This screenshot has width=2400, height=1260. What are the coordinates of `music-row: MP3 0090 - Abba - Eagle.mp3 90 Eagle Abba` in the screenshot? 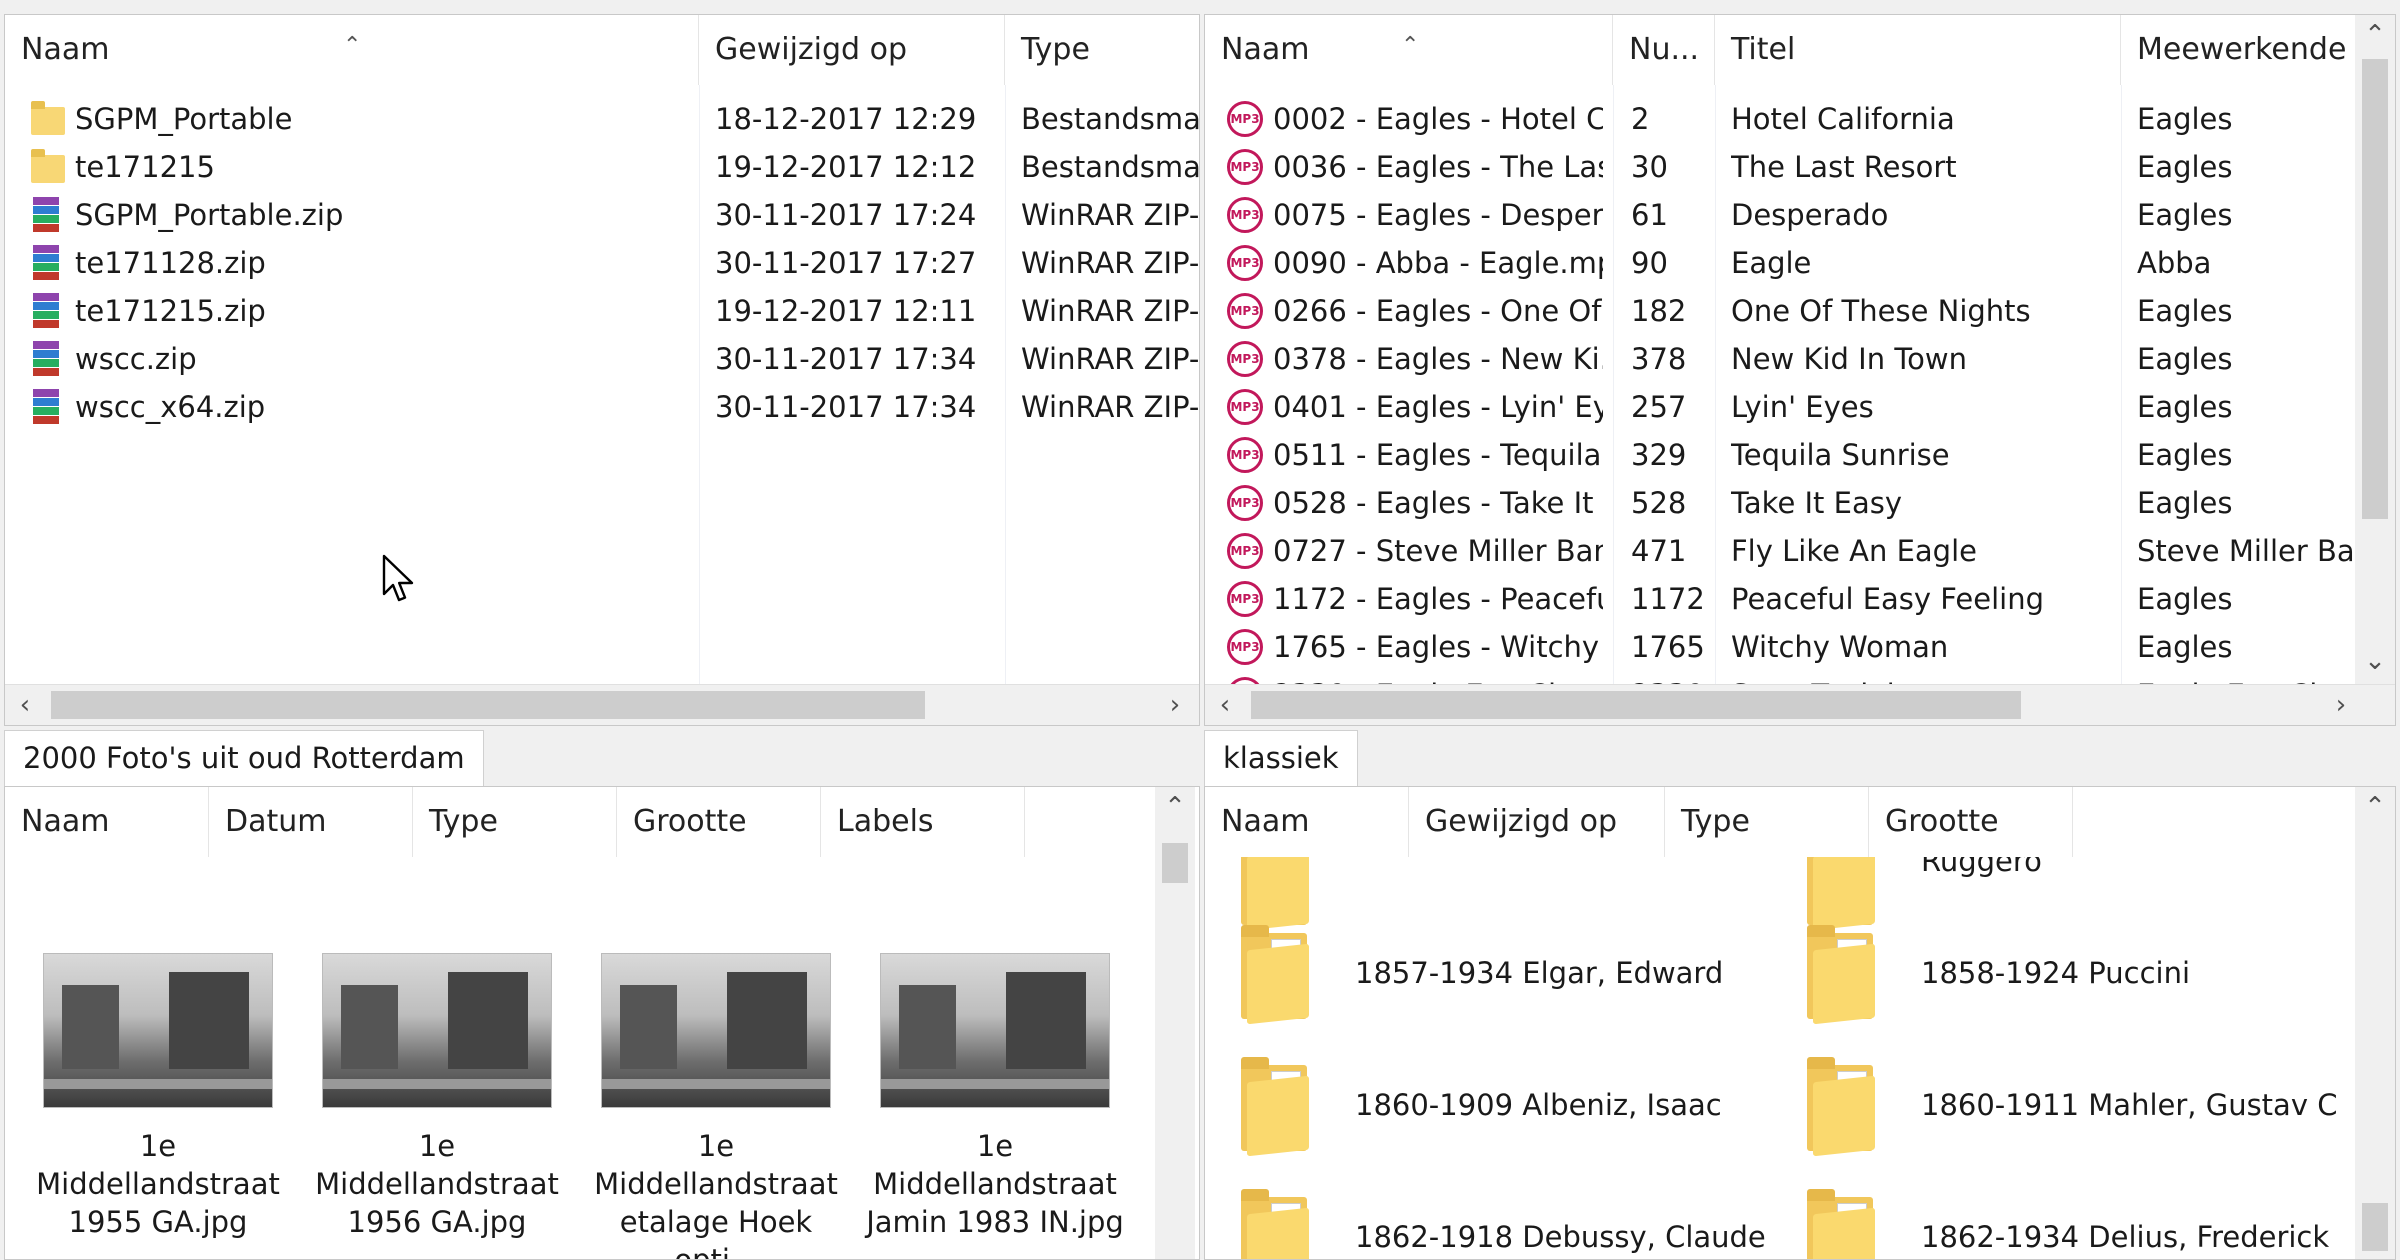 It's located at (1780, 263).